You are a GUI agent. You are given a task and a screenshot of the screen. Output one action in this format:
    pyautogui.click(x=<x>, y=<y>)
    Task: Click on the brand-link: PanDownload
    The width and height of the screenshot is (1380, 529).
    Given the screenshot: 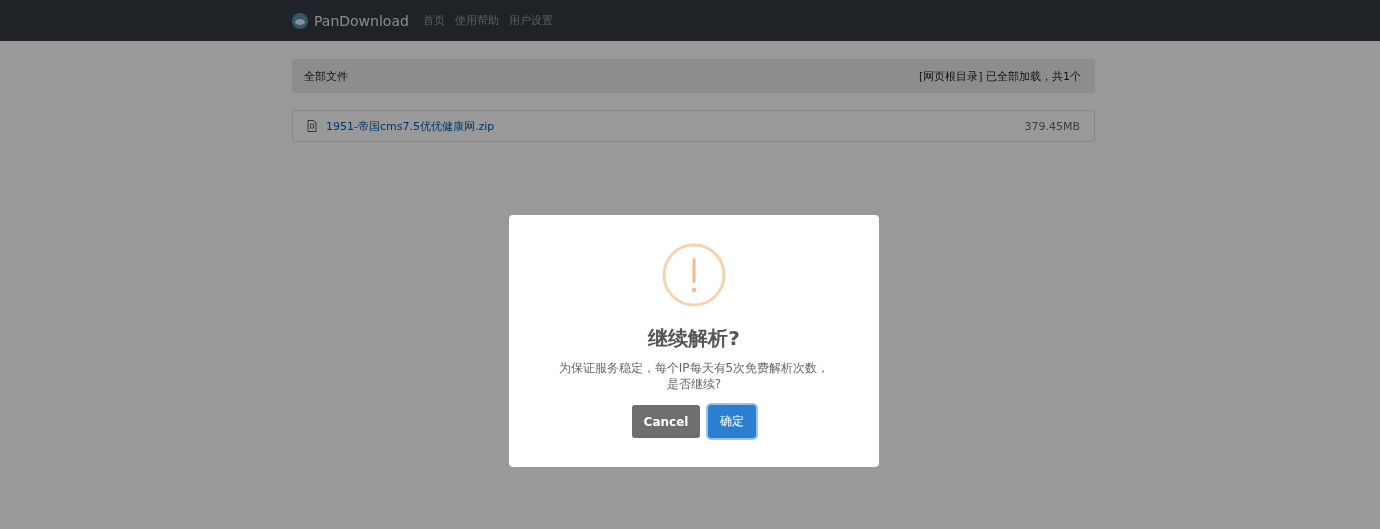 What is the action you would take?
    pyautogui.click(x=361, y=20)
    